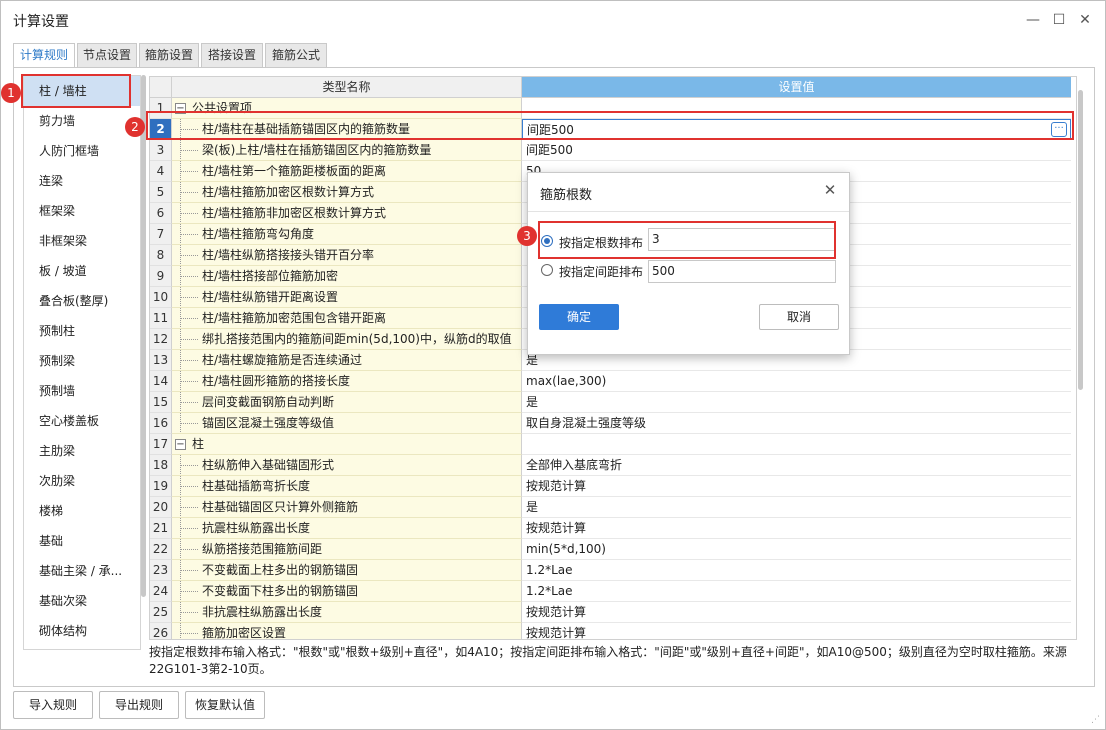 Image resolution: width=1106 pixels, height=730 pixels. What do you see at coordinates (347, 402) in the screenshot?
I see `row-name-cell: 层间变截面钢筋自动判断` at bounding box center [347, 402].